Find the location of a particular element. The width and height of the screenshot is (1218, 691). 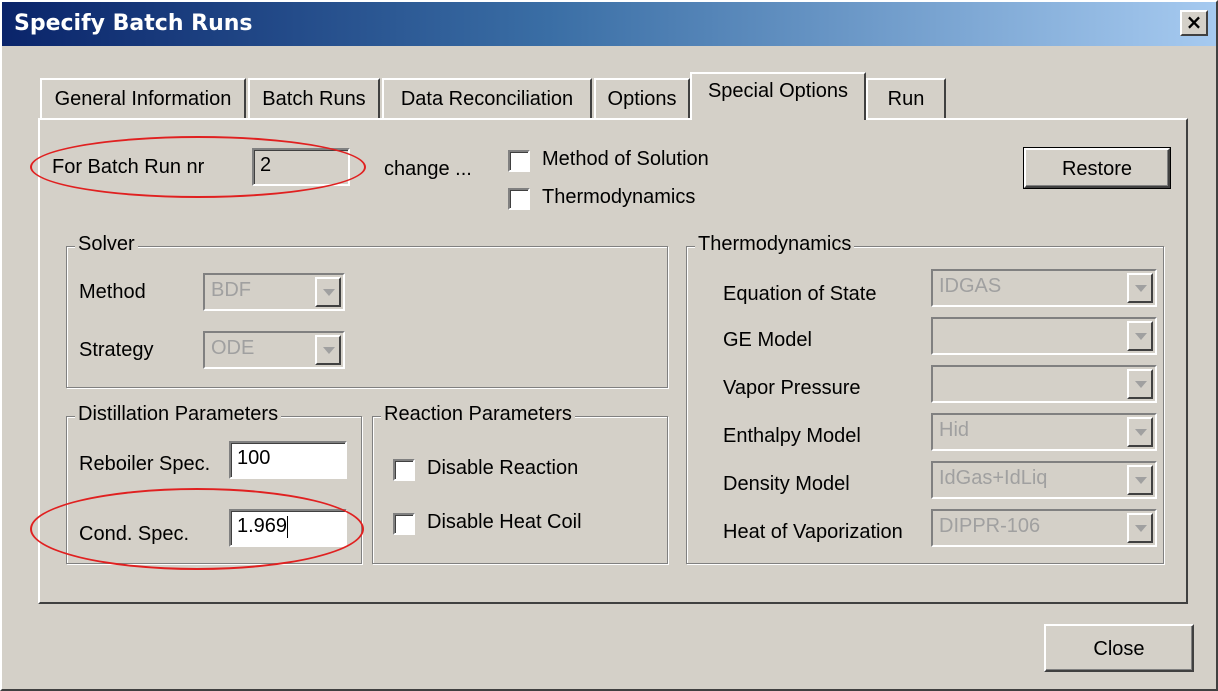

disable-reaction-checkbox is located at coordinates (404, 470).